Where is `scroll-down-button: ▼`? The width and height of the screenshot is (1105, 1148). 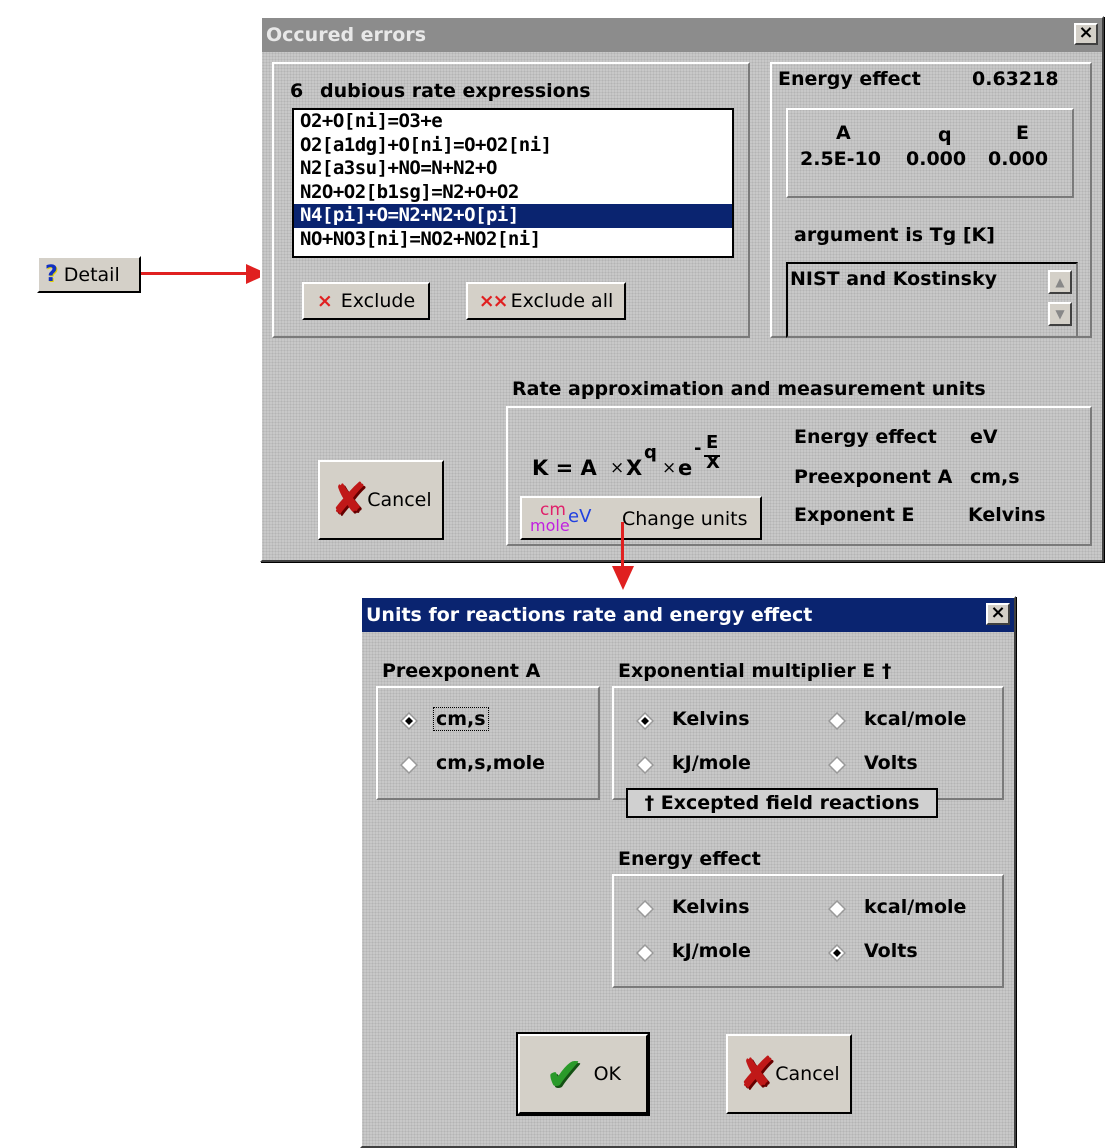
scroll-down-button: ▼ is located at coordinates (1060, 314).